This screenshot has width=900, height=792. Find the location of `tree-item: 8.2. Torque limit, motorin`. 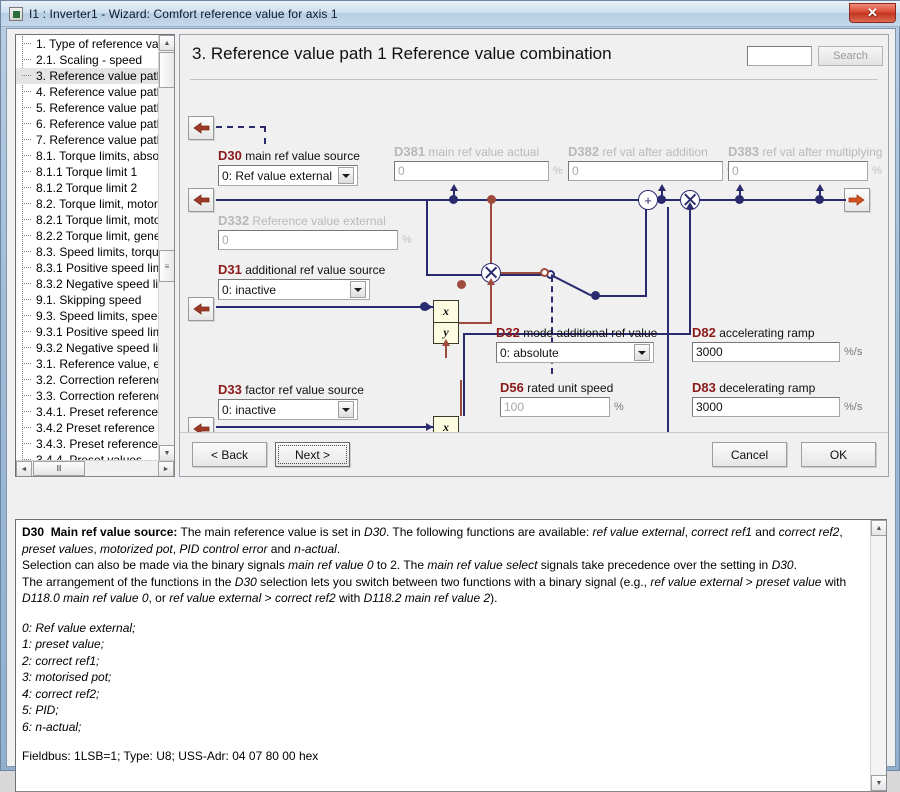

tree-item: 8.2. Torque limit, motorin is located at coordinates (87, 204).